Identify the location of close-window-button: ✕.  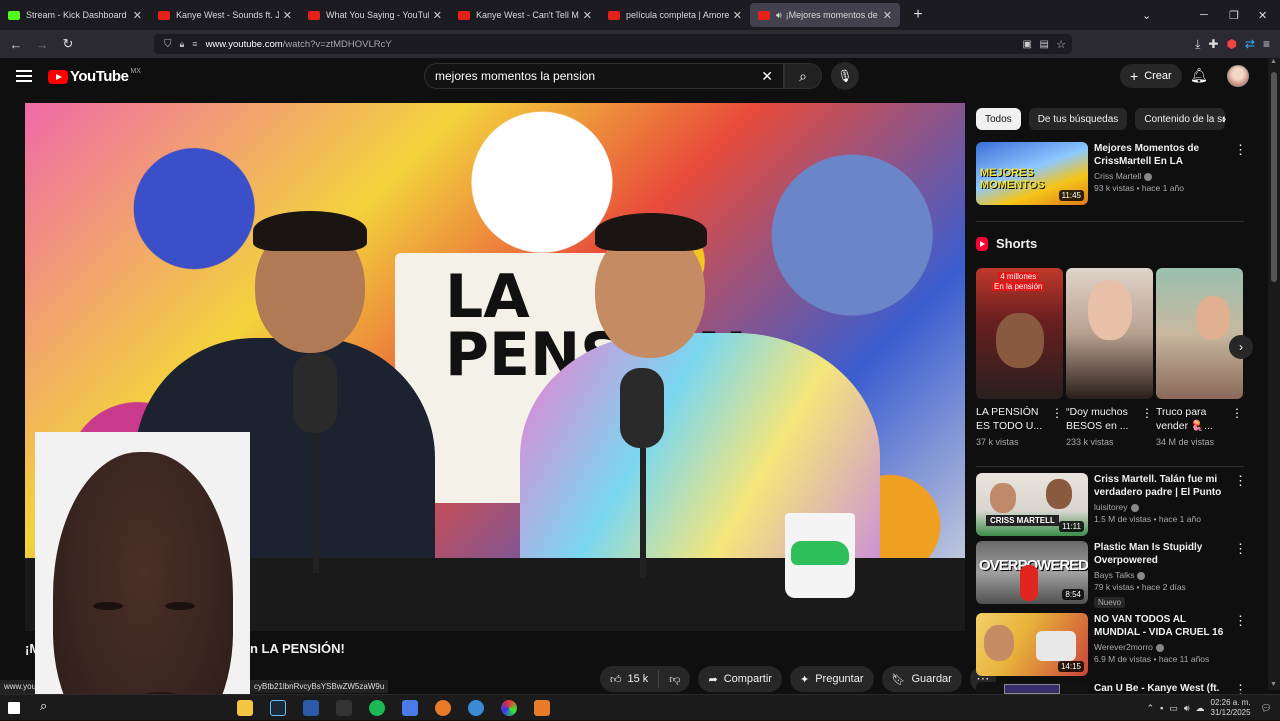
(1262, 15).